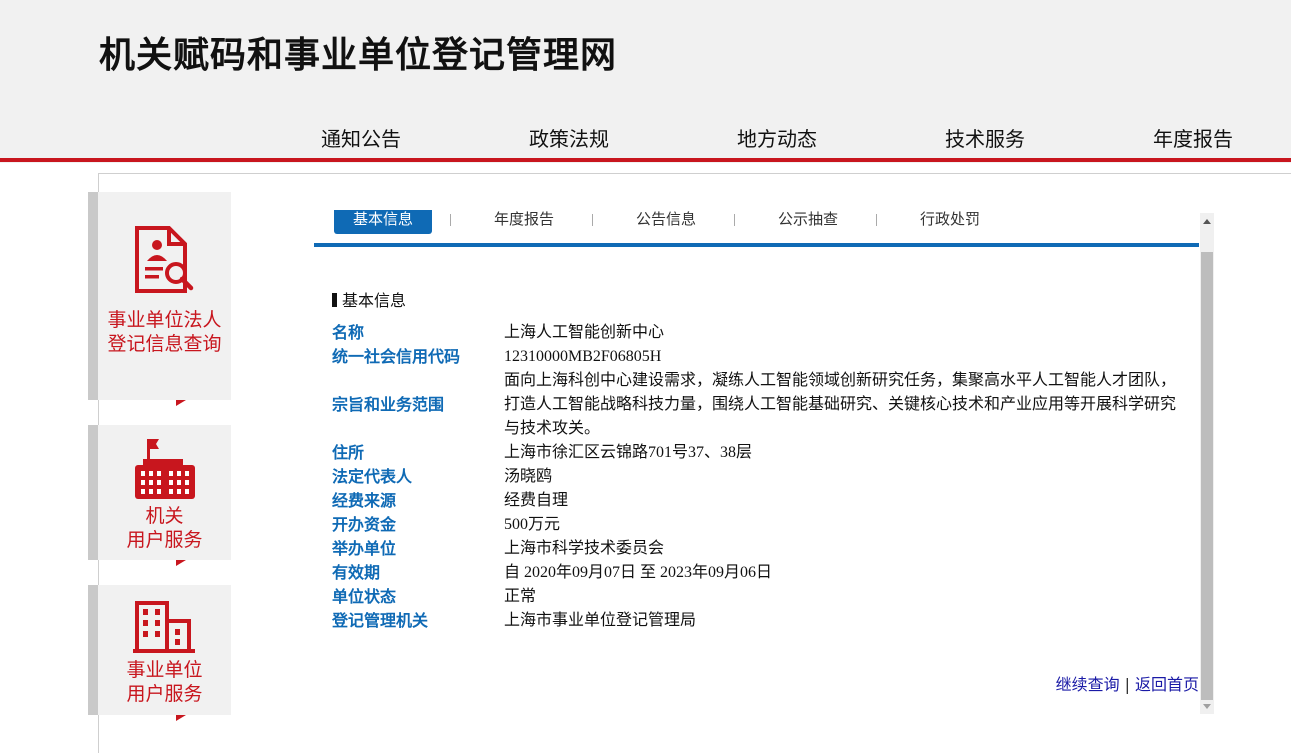 The image size is (1291, 753). Describe the element at coordinates (164, 670) in the screenshot. I see `card-label-line1: 事业单位` at that location.